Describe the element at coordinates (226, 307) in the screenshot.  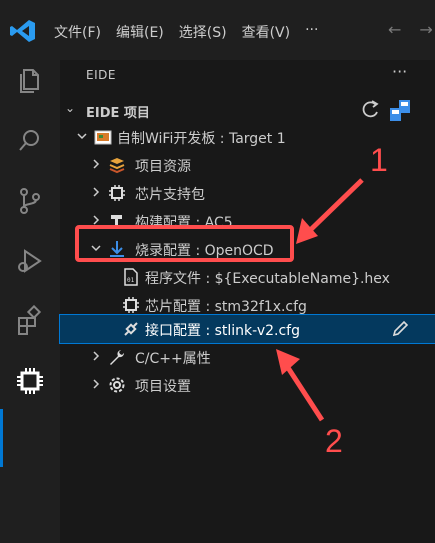
I see `tree-label: 芯片配置 : stm32f1x.cfg` at that location.